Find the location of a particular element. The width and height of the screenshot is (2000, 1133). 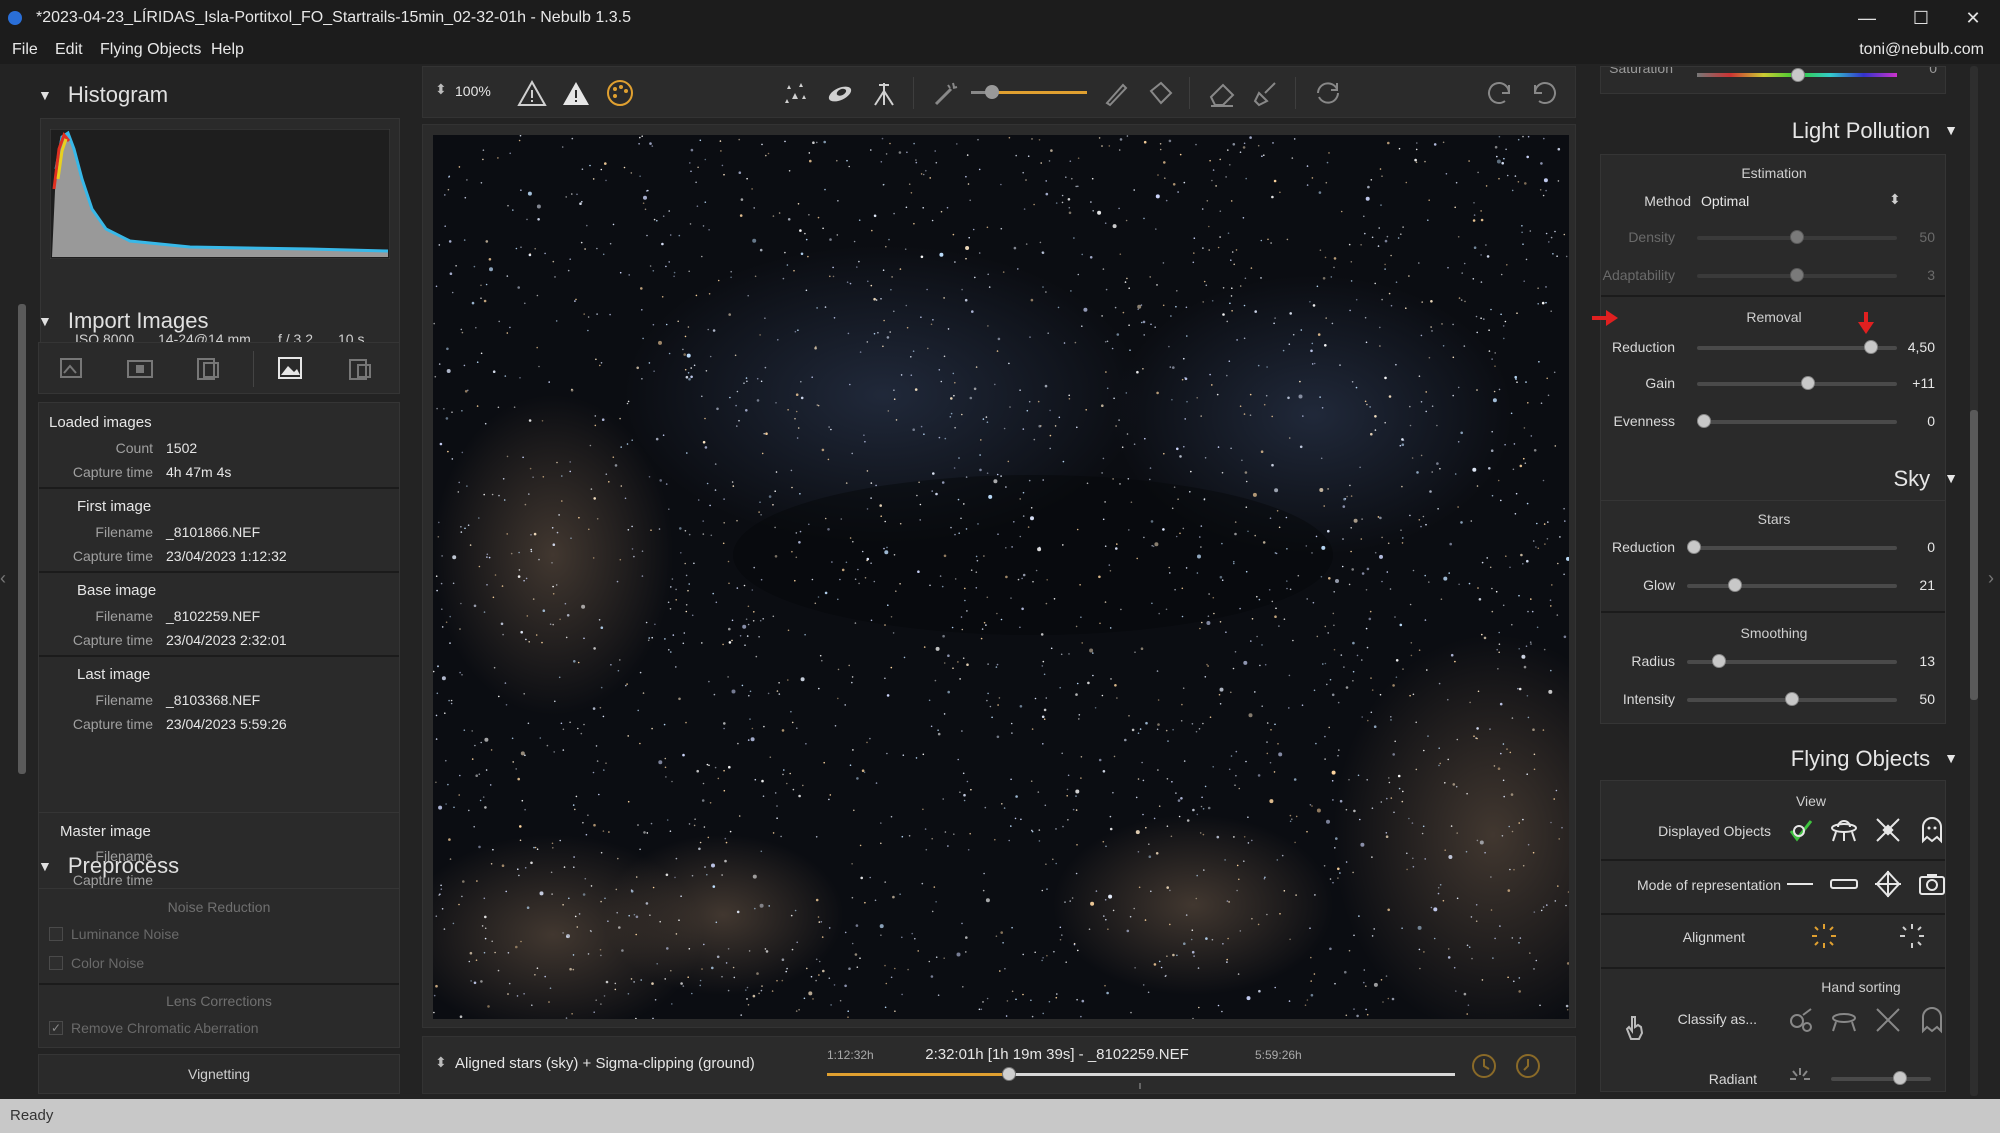

classify-ghost-icon is located at coordinates (1932, 1020).